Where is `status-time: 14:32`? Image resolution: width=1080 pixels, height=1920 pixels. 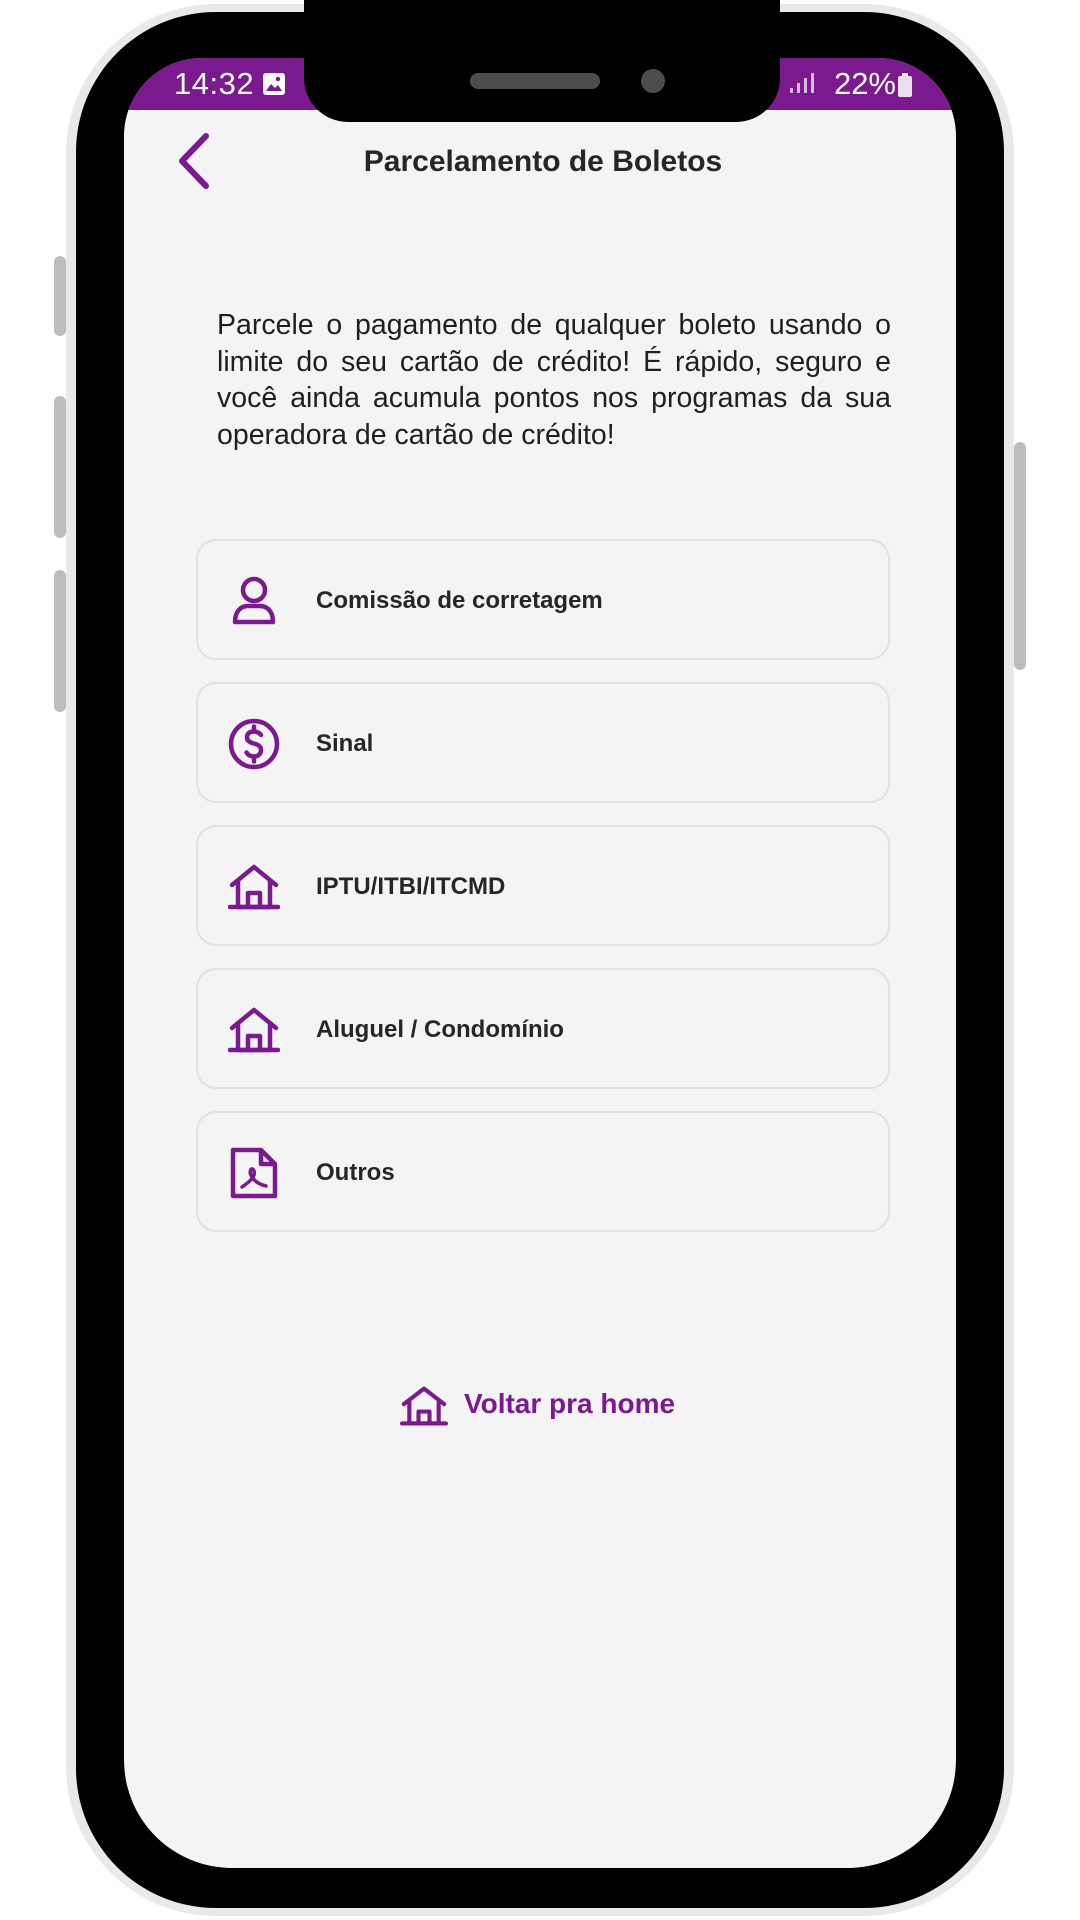 status-time: 14:32 is located at coordinates (214, 83).